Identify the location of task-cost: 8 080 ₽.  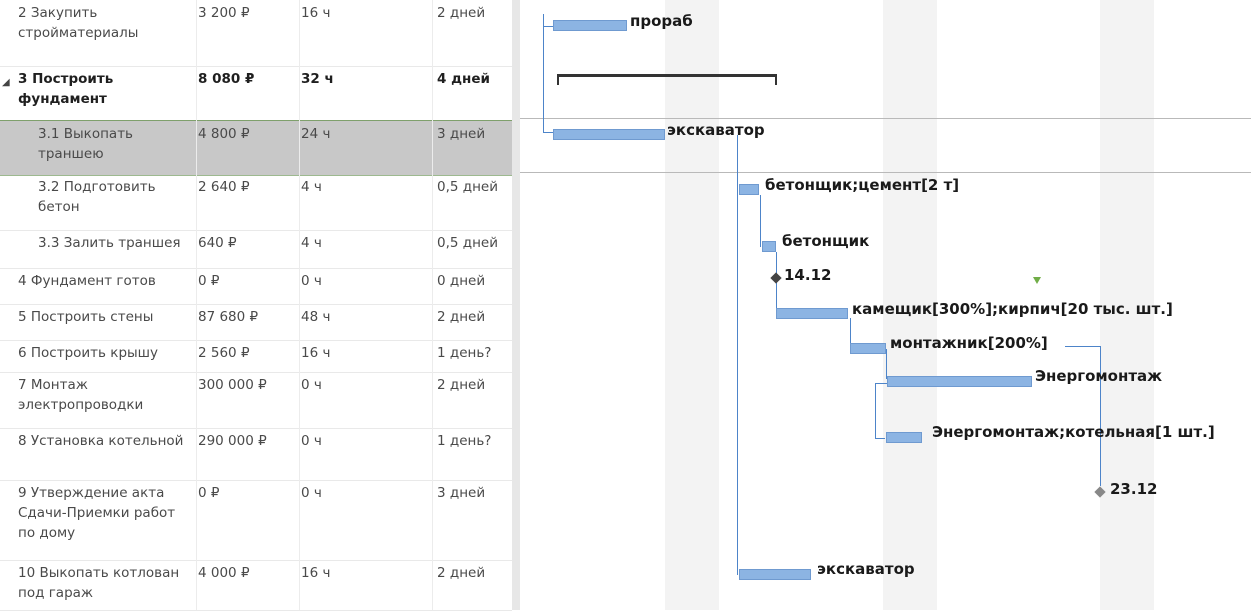
(246, 79).